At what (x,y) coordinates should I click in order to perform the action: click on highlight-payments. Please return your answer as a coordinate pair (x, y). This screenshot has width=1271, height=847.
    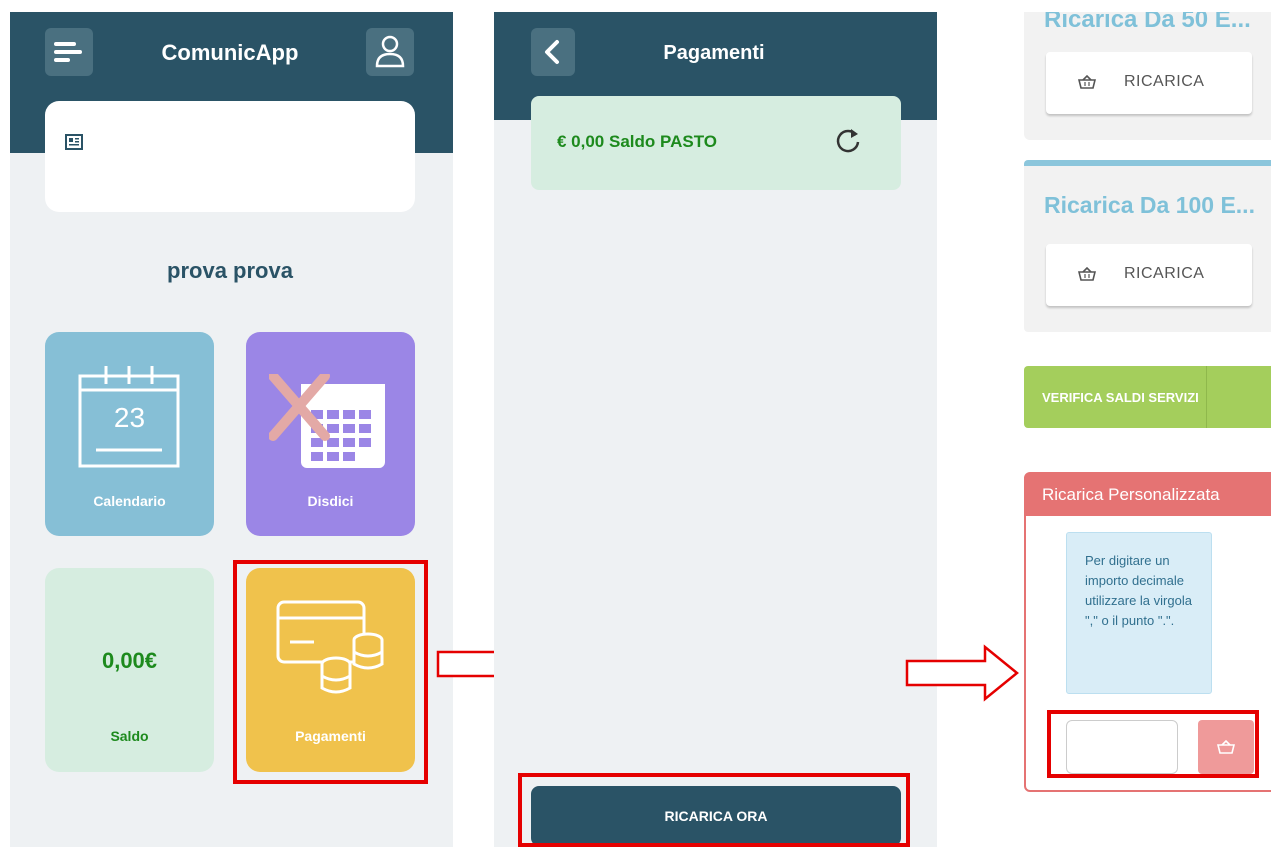
    Looking at the image, I should click on (330, 672).